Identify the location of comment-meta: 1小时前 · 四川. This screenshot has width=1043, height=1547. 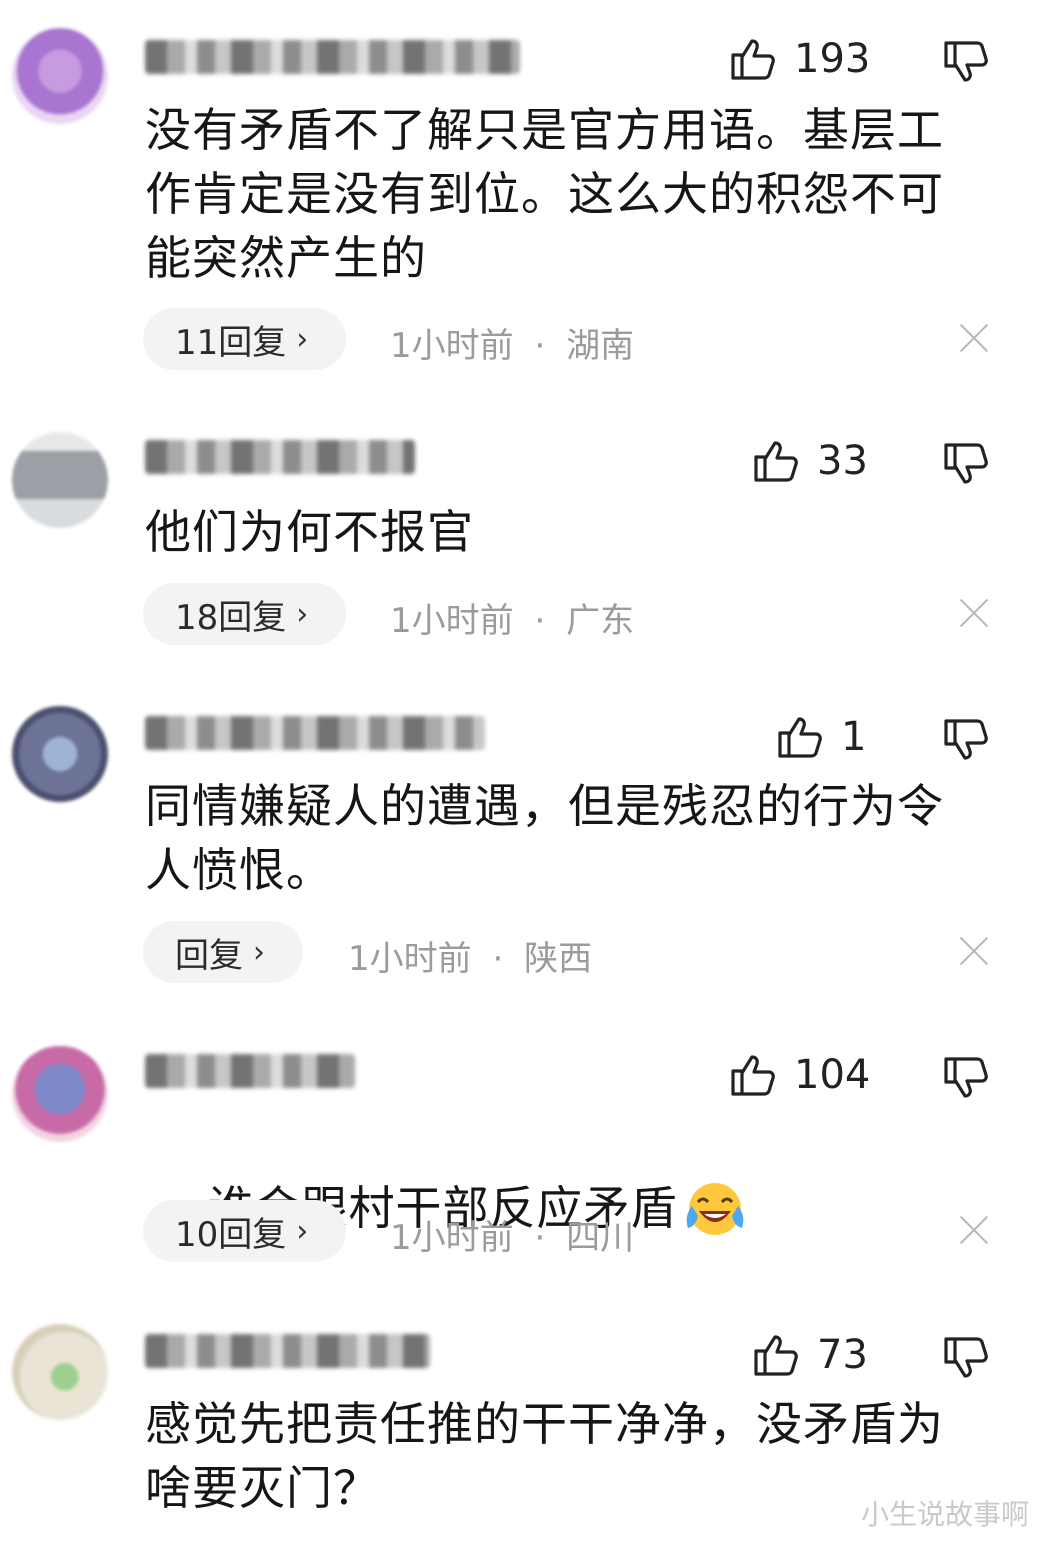
(512, 1234).